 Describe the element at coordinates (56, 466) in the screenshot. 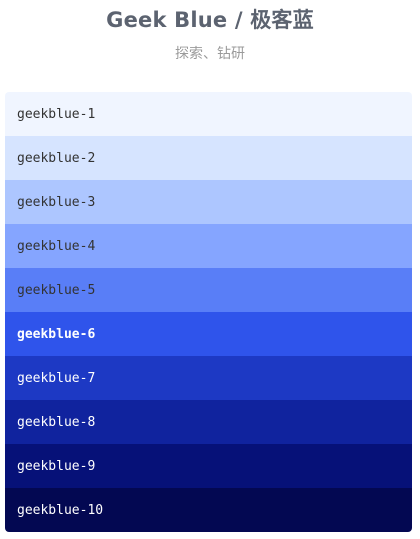

I see `swatch-label: geekblue-9` at that location.